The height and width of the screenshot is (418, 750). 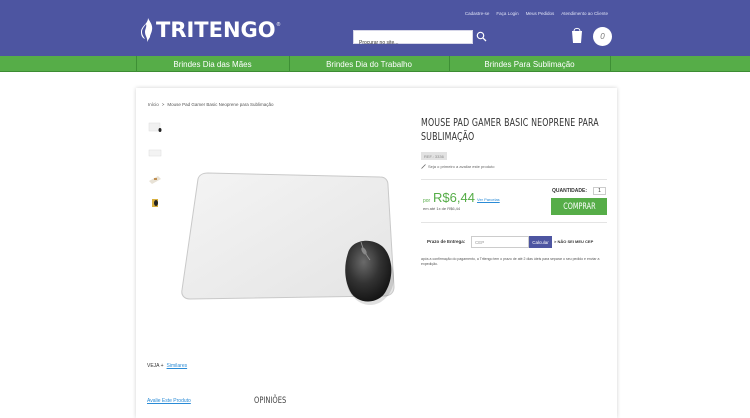 I want to click on nav-item-dia-do-trabalho: Brindes Dia do Trabalho, so click(x=369, y=64).